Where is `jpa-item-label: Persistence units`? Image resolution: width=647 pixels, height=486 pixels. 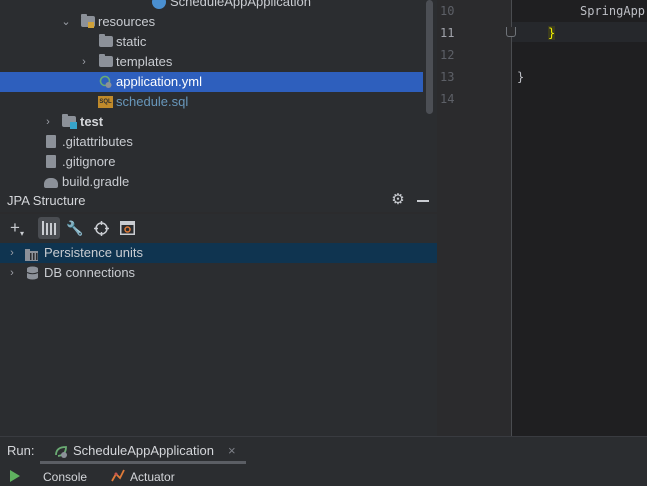 jpa-item-label: Persistence units is located at coordinates (93, 252).